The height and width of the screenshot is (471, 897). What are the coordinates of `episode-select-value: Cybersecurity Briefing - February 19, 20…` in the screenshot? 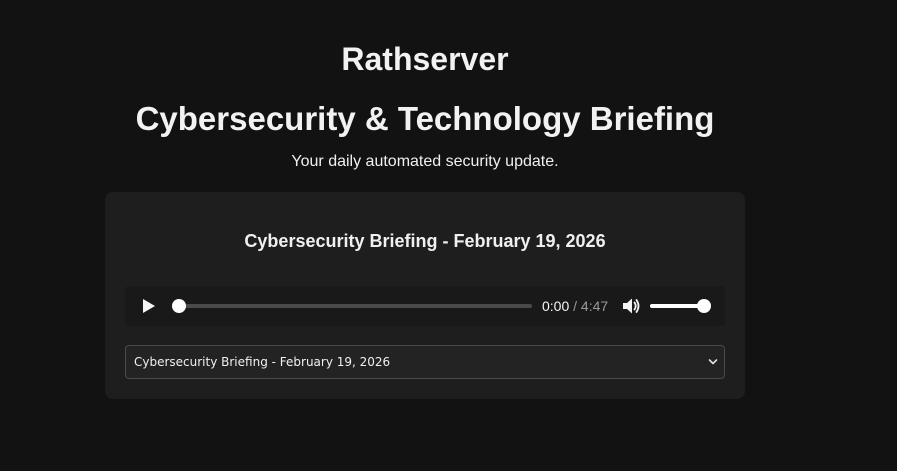 It's located at (262, 362).